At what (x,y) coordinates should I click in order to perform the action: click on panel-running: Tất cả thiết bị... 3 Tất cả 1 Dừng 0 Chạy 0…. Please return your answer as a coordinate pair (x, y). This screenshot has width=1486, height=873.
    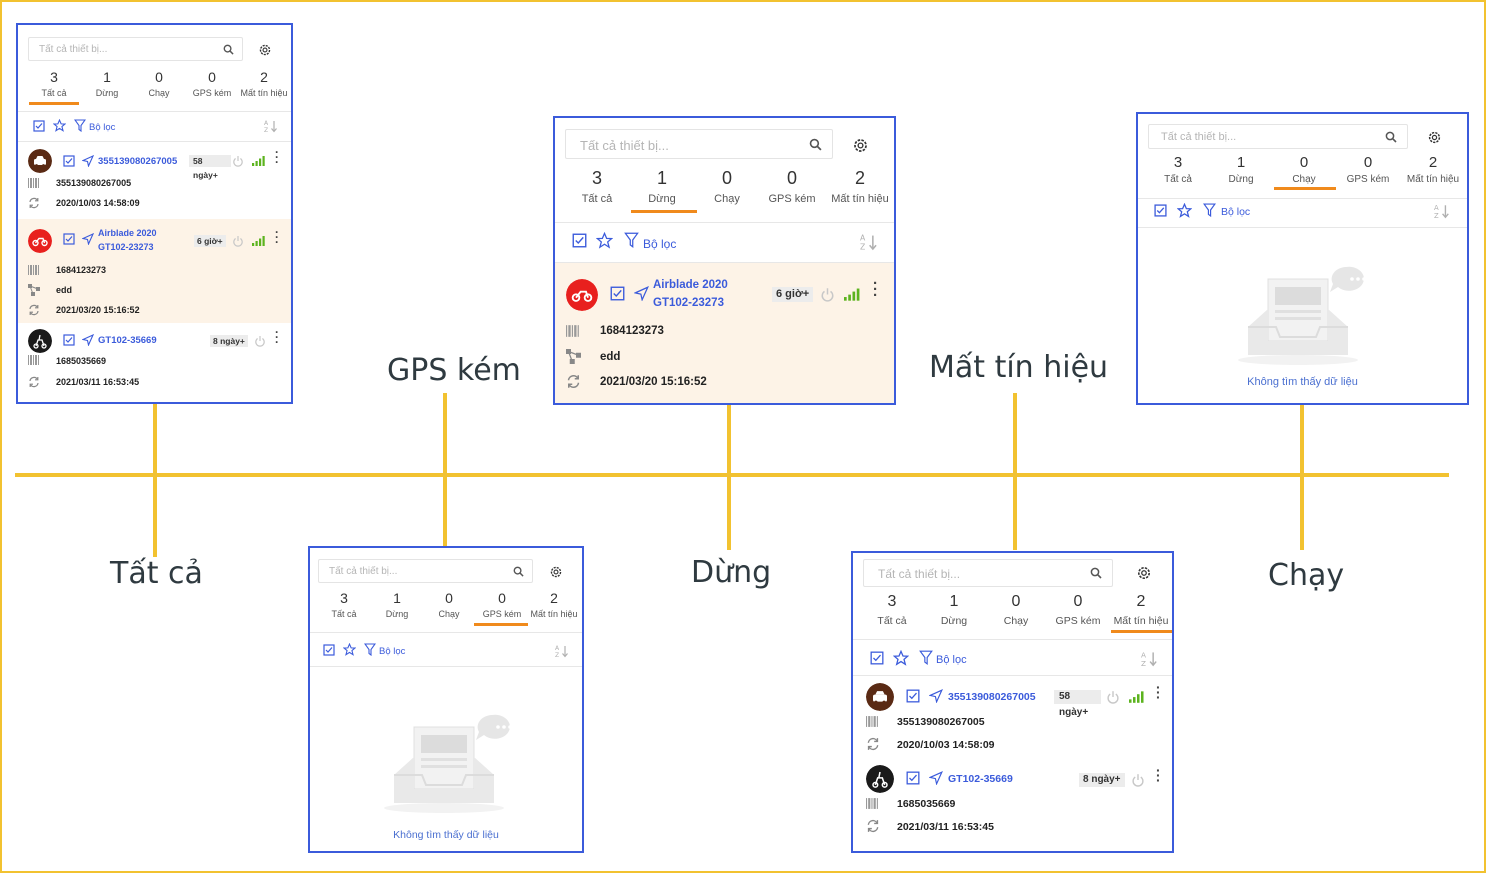
    Looking at the image, I should click on (1302, 258).